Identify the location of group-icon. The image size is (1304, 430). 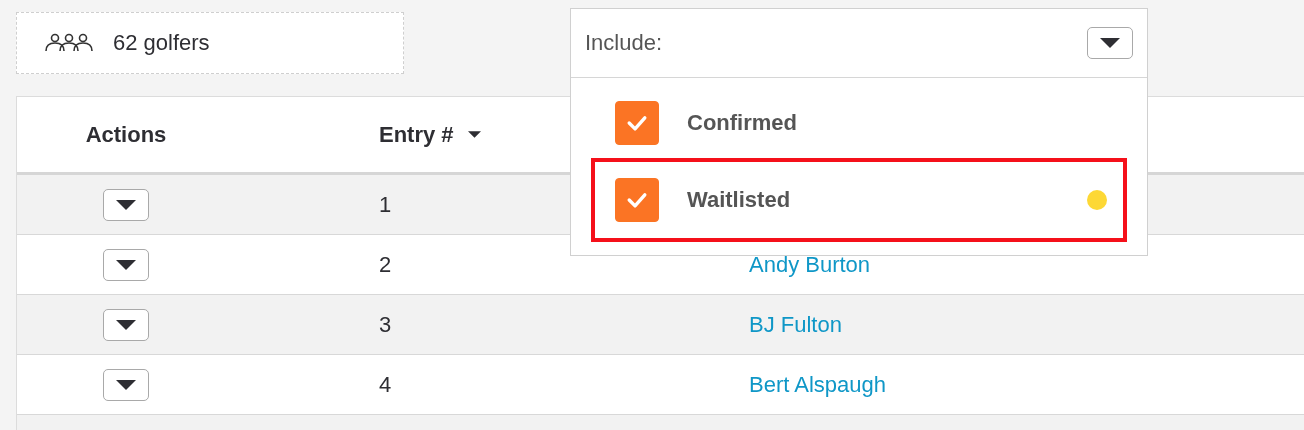
(69, 43).